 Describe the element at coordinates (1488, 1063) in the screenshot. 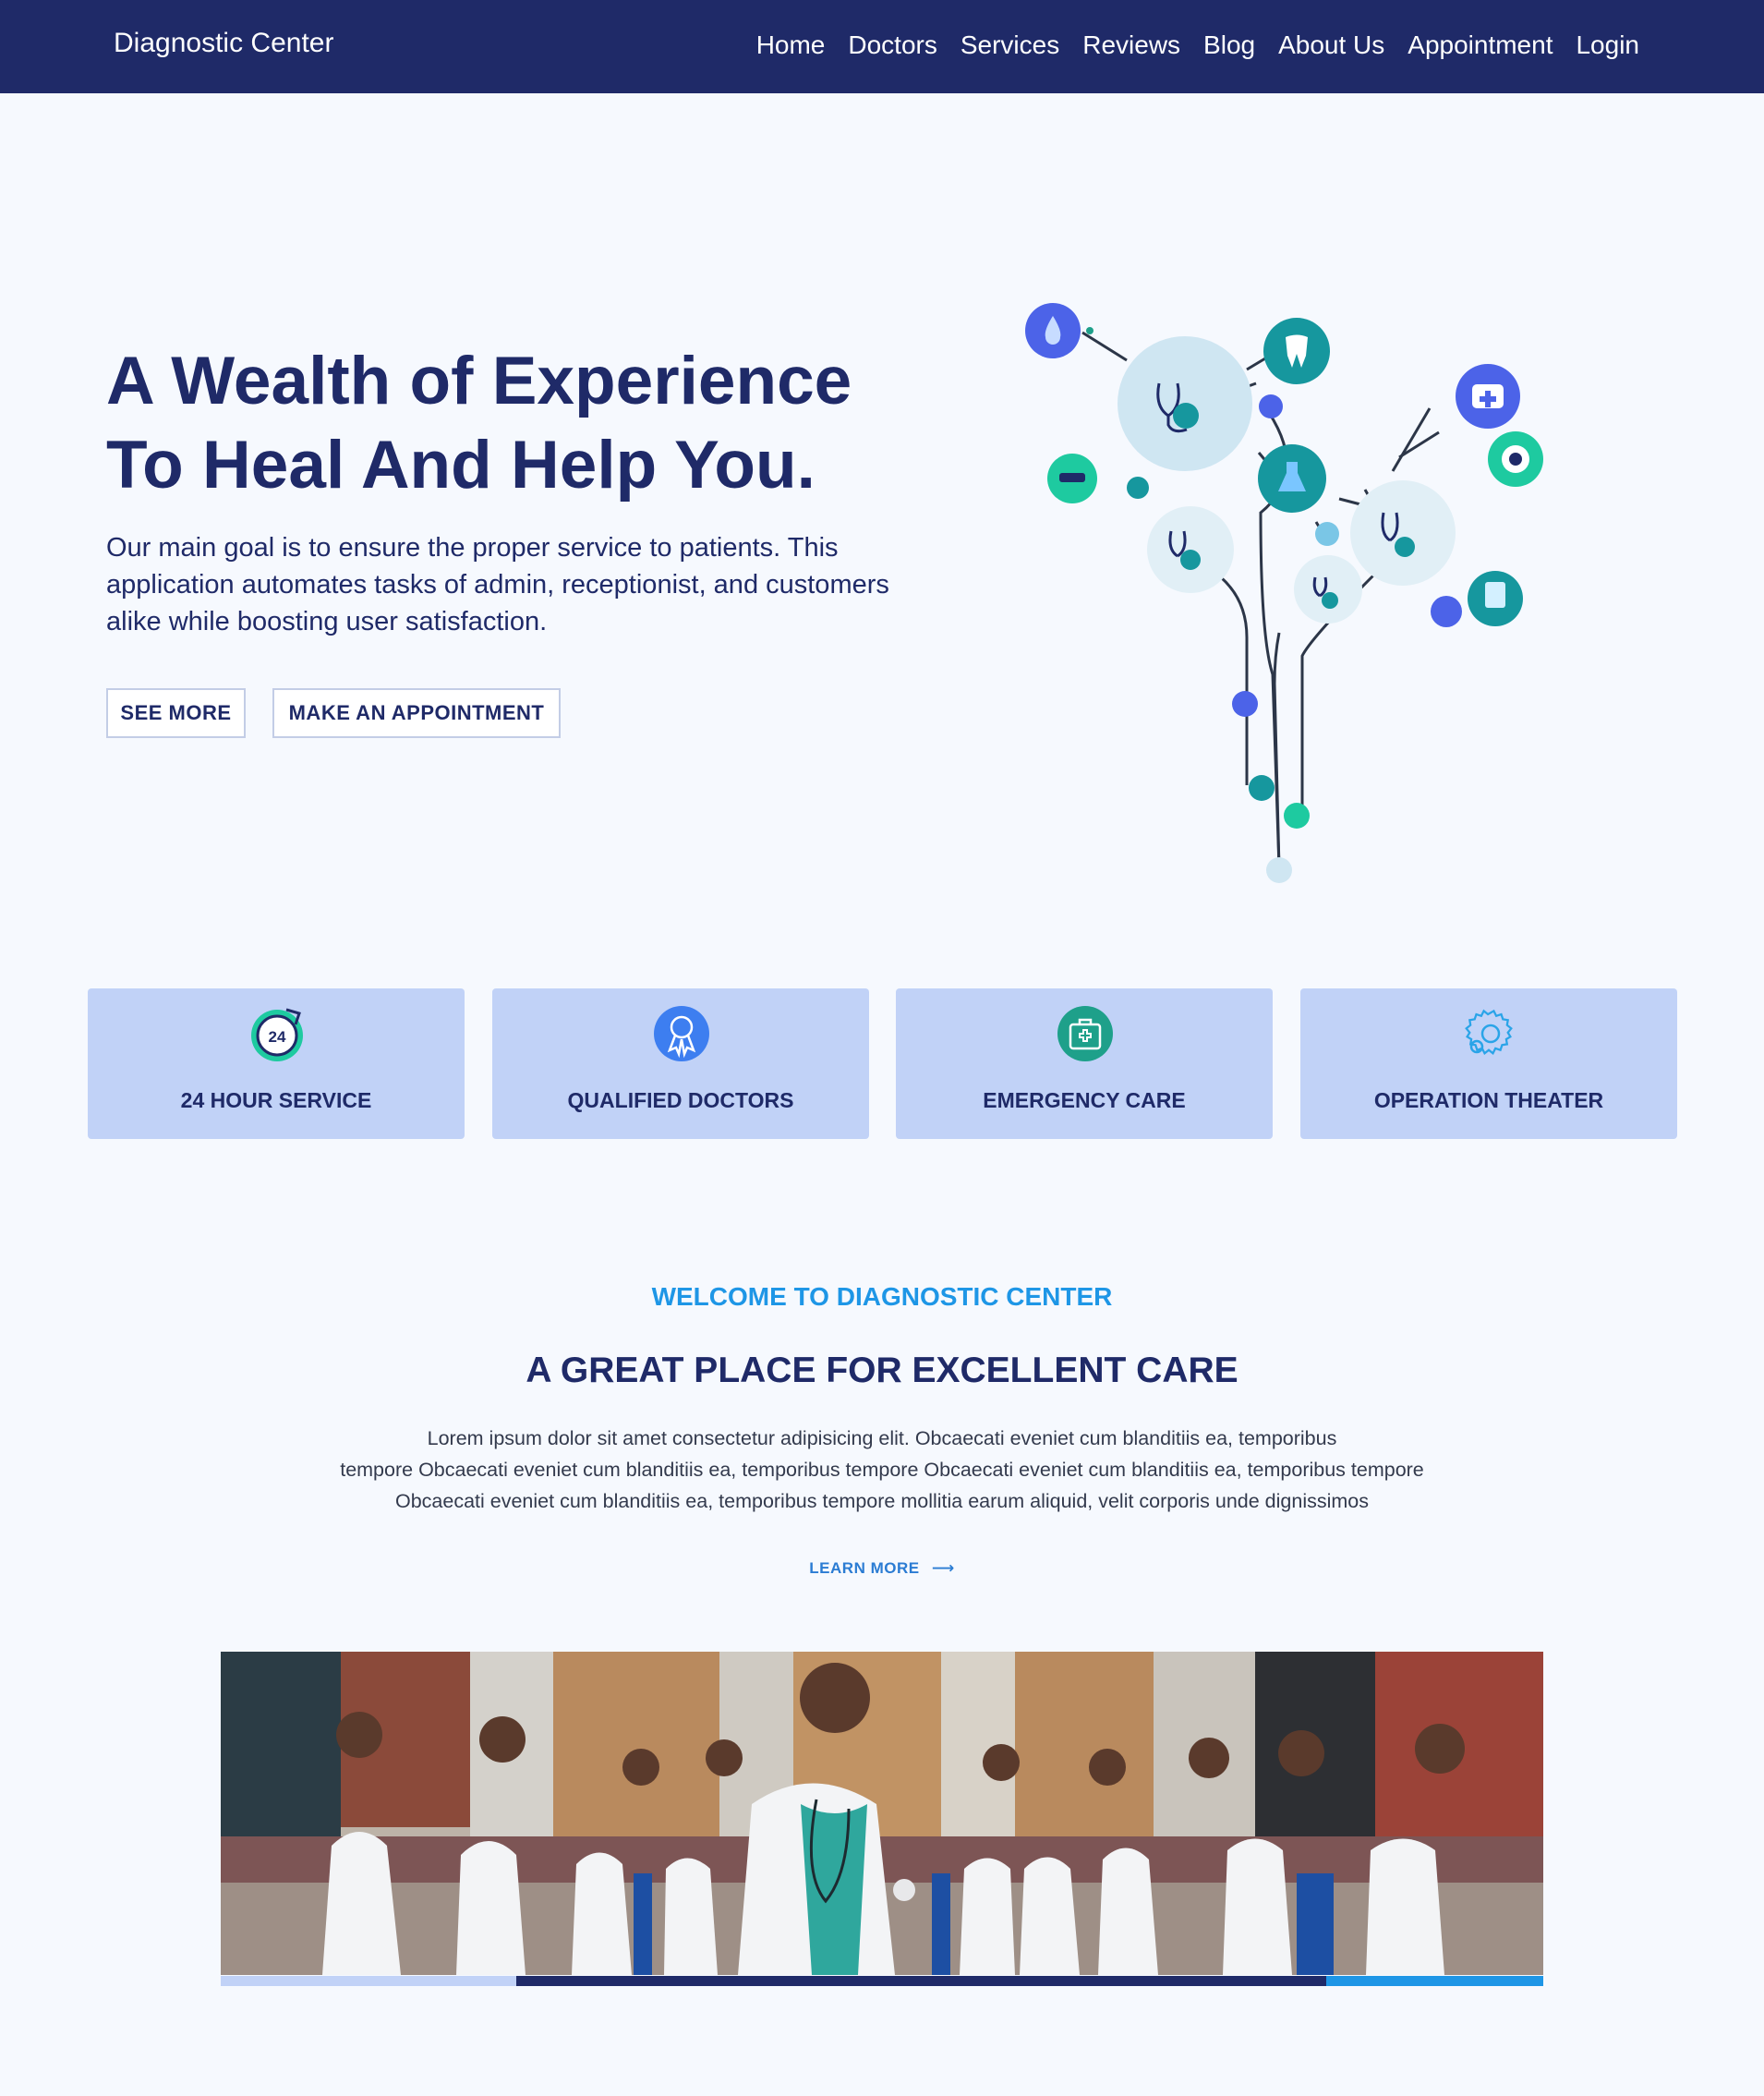

I see `feature-card-operation-theater: OPERATION THEATER` at that location.